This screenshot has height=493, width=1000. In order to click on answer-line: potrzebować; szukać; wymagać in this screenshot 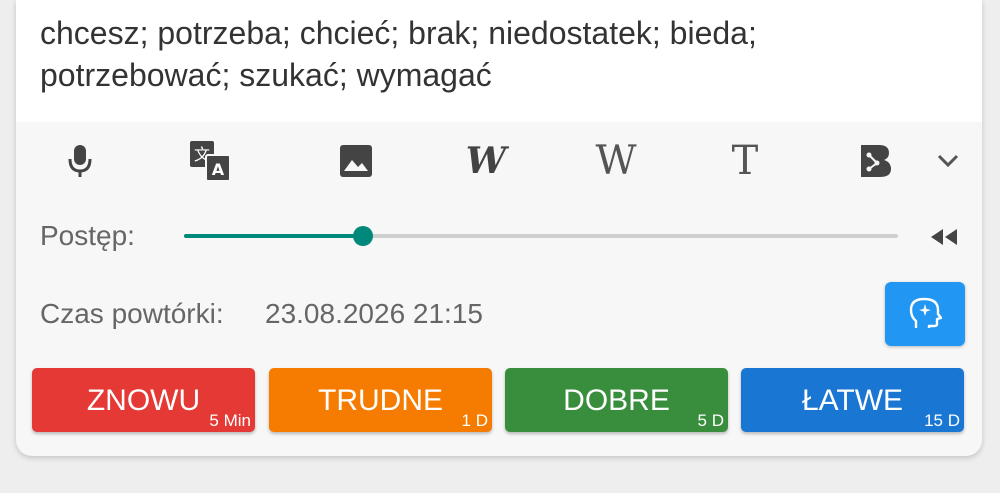, I will do `click(266, 75)`.